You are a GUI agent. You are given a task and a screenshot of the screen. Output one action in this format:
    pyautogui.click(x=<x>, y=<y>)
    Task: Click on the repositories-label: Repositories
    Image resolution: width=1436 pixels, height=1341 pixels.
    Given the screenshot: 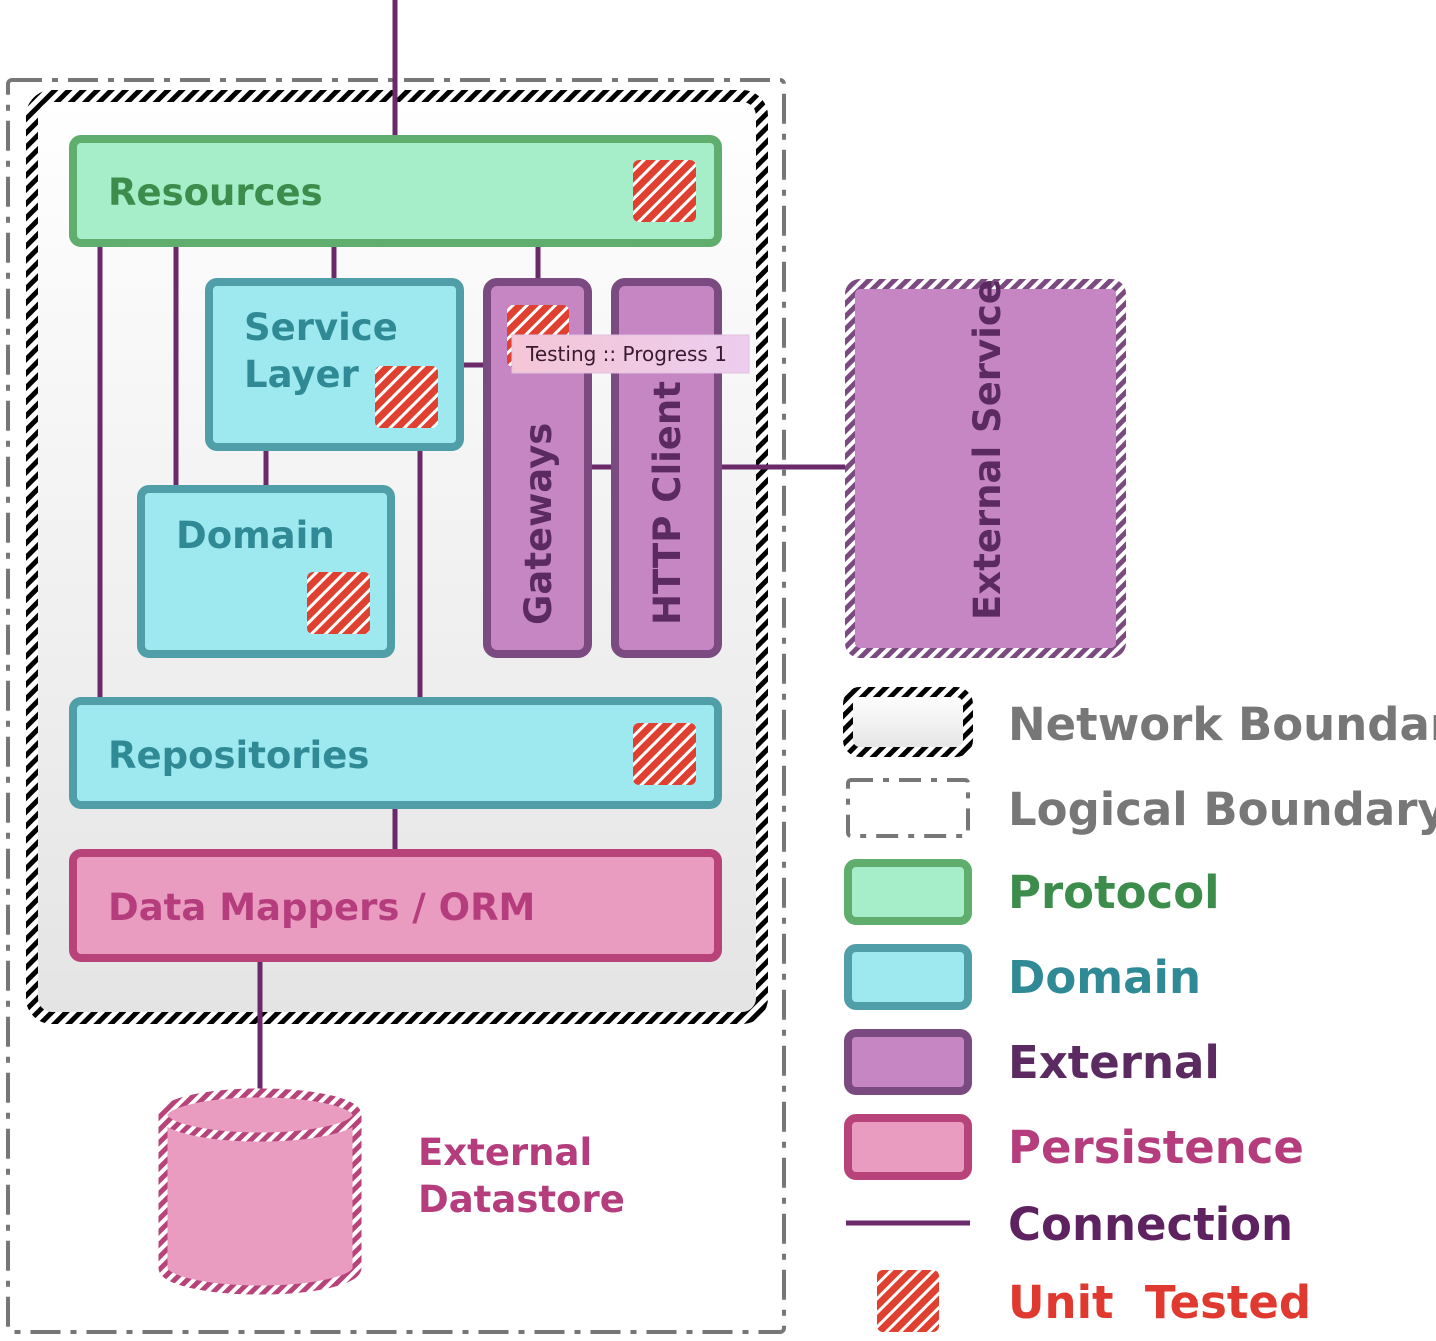 What is the action you would take?
    pyautogui.click(x=238, y=755)
    